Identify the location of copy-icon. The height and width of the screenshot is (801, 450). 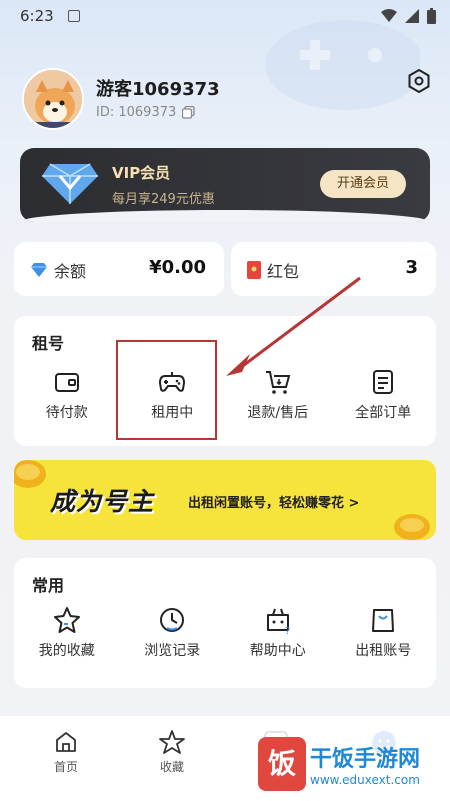
(188, 112).